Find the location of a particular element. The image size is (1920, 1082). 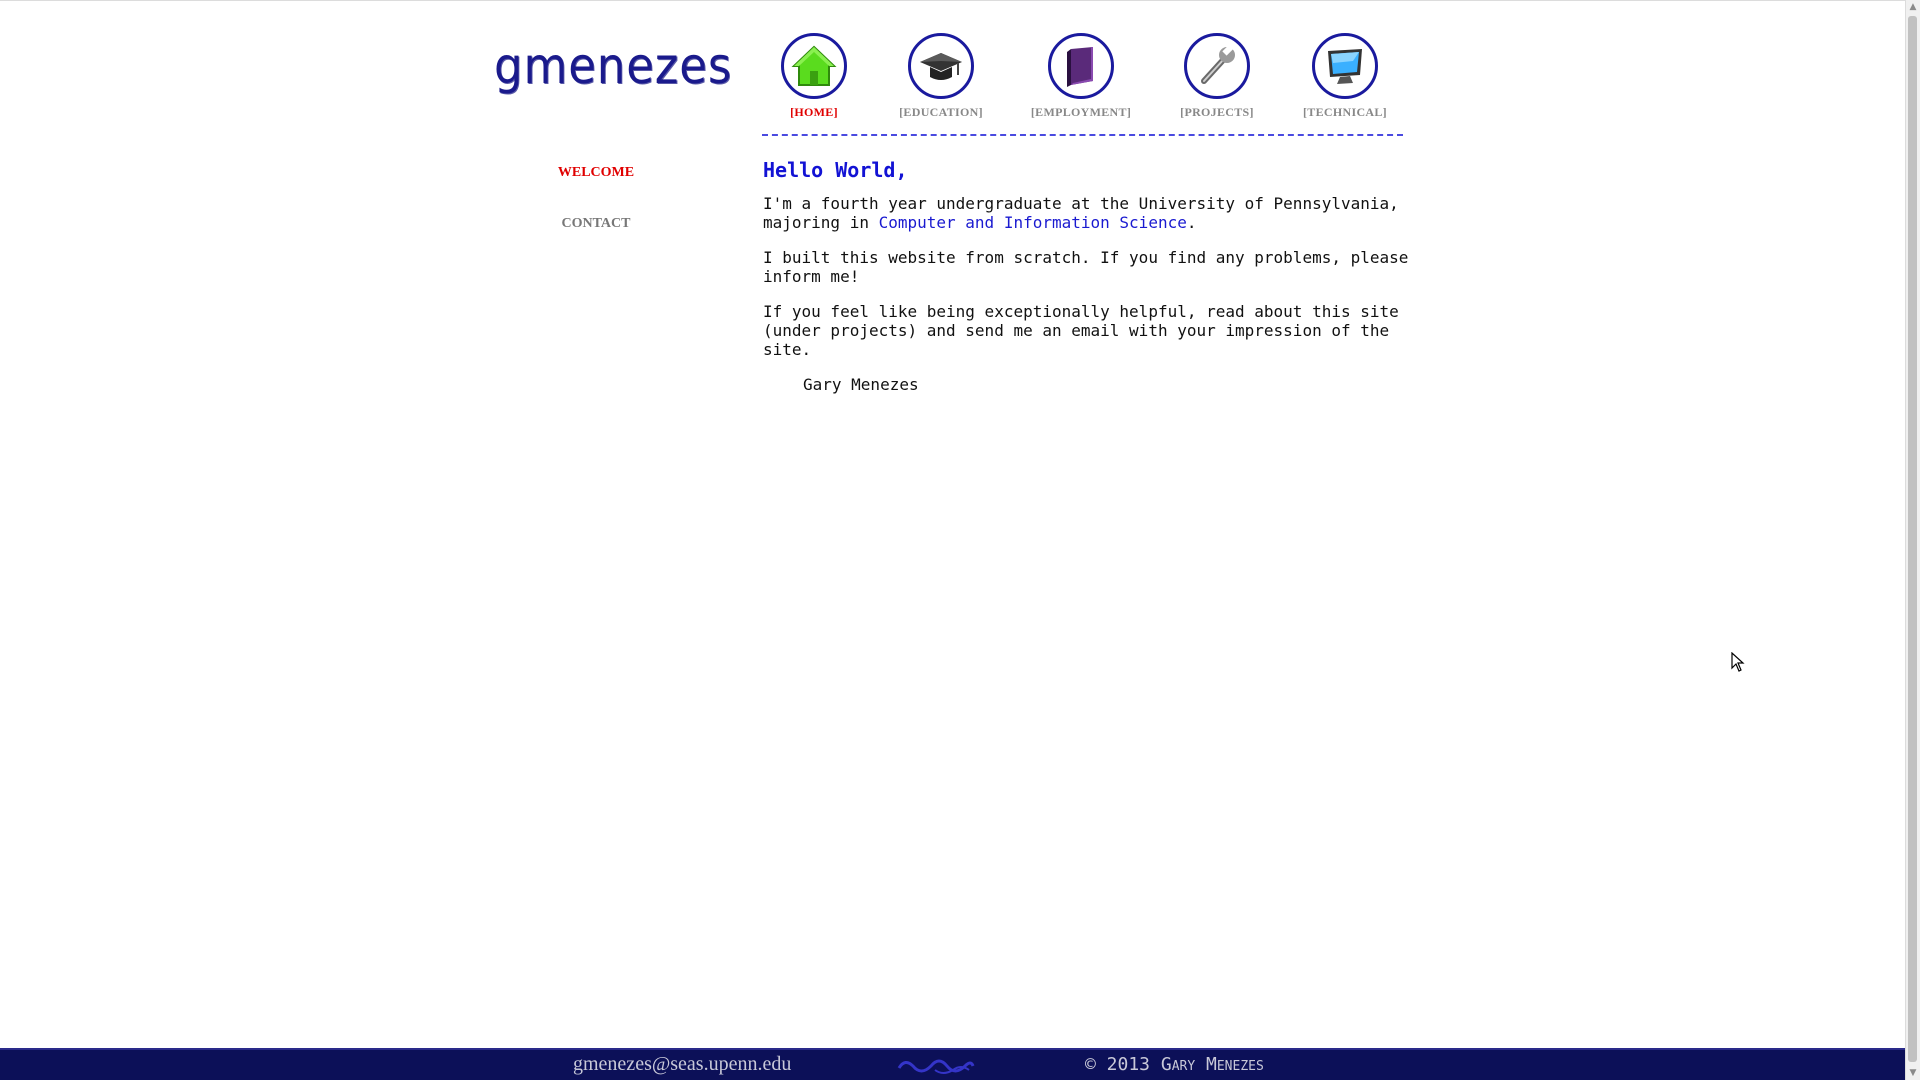

swirl-ornament-icon is located at coordinates (935, 1068).